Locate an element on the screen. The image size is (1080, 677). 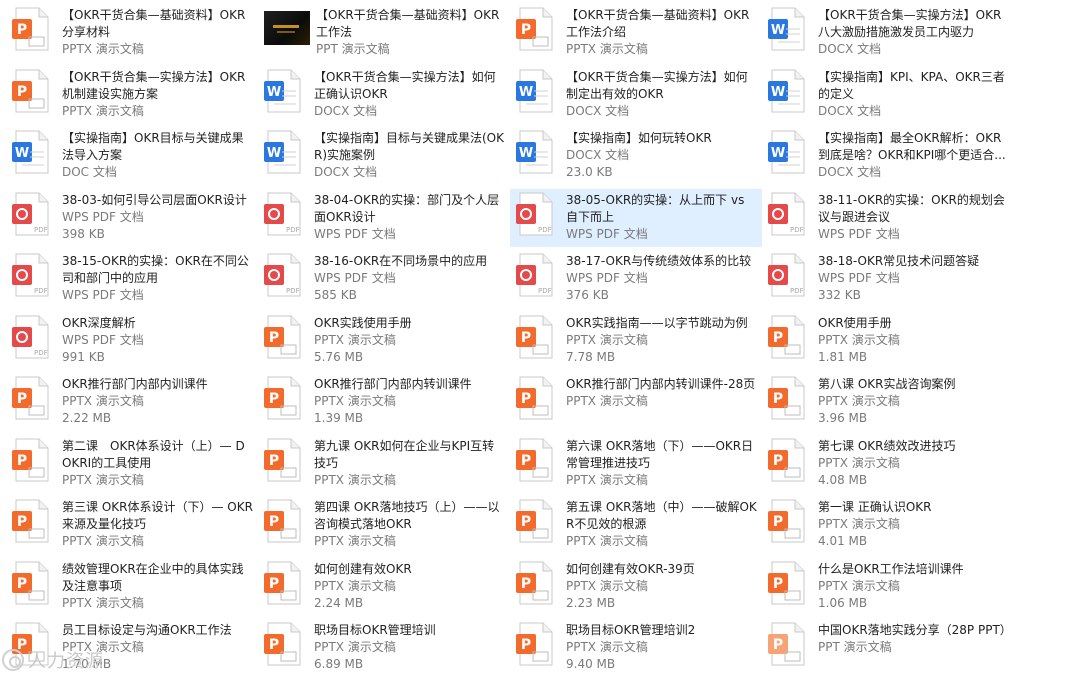
file-size: 376 KB is located at coordinates (587, 295).